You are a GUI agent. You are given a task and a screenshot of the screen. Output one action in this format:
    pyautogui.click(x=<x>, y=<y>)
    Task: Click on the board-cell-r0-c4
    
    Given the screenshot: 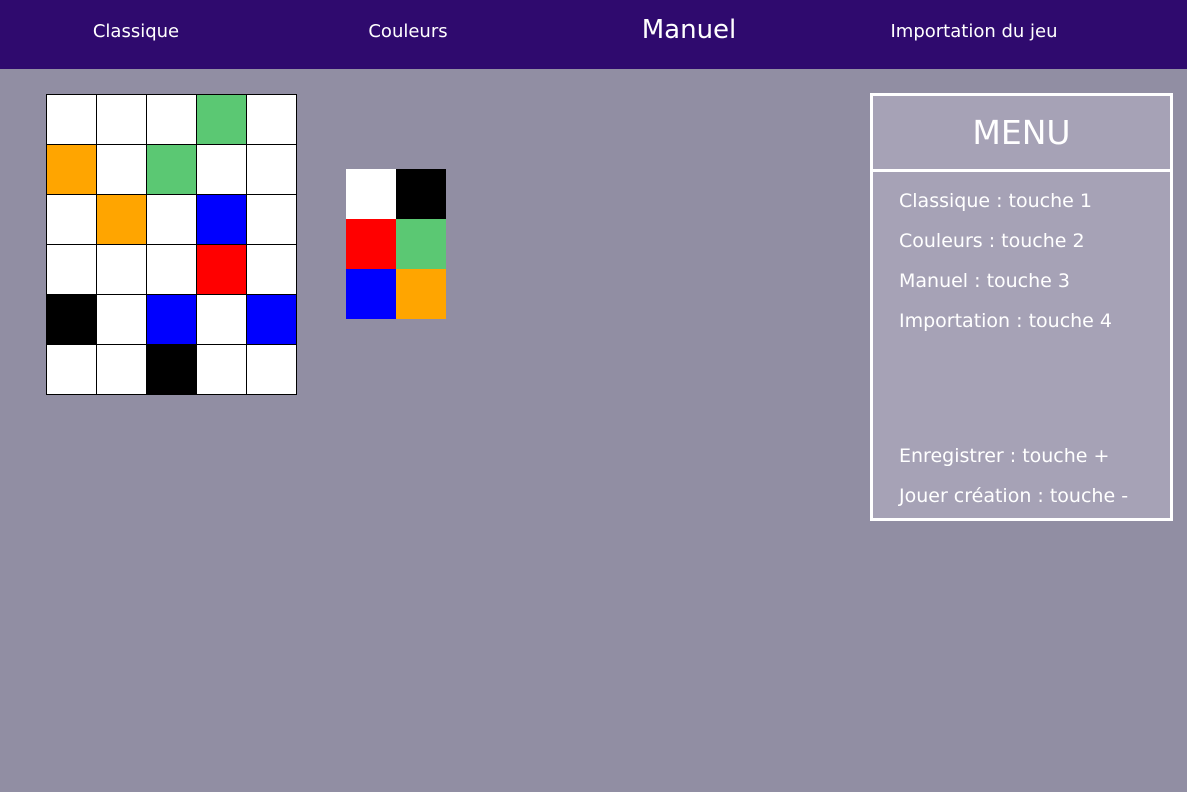 What is the action you would take?
    pyautogui.click(x=272, y=120)
    